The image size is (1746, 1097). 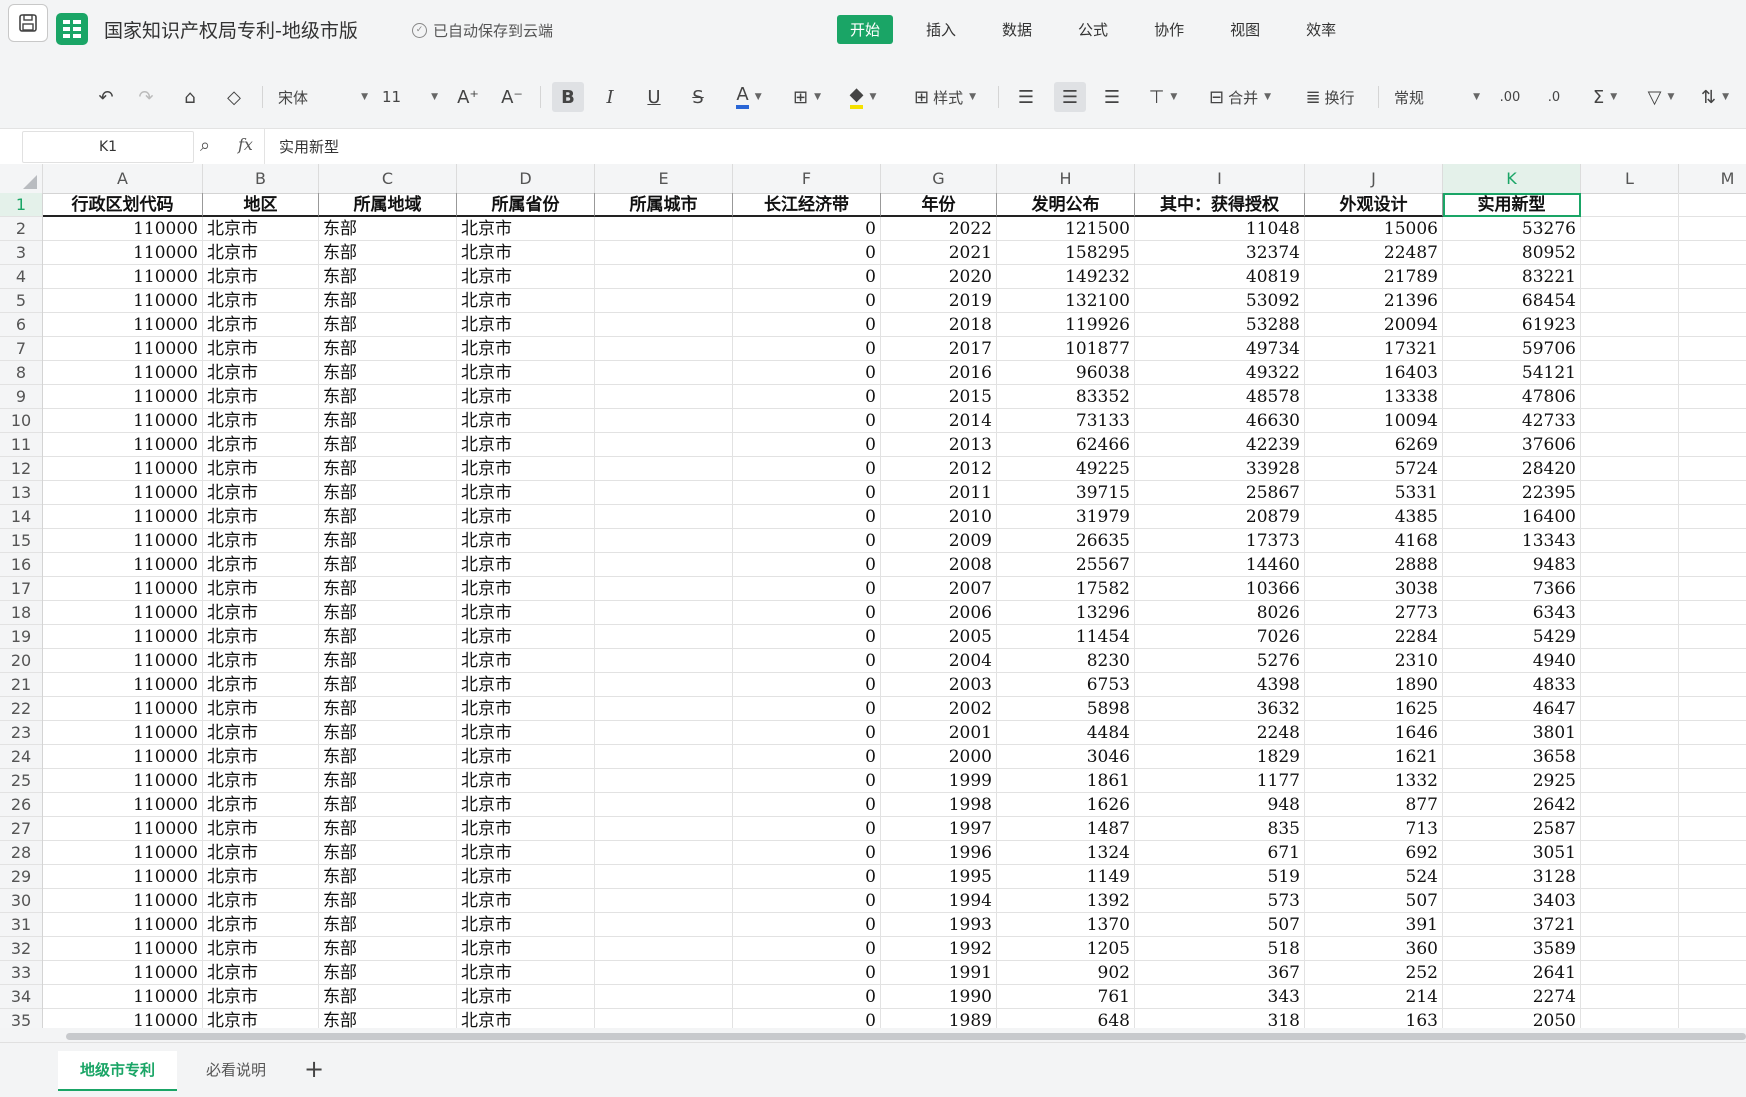 What do you see at coordinates (939, 901) in the screenshot?
I see `cell: 1994` at bounding box center [939, 901].